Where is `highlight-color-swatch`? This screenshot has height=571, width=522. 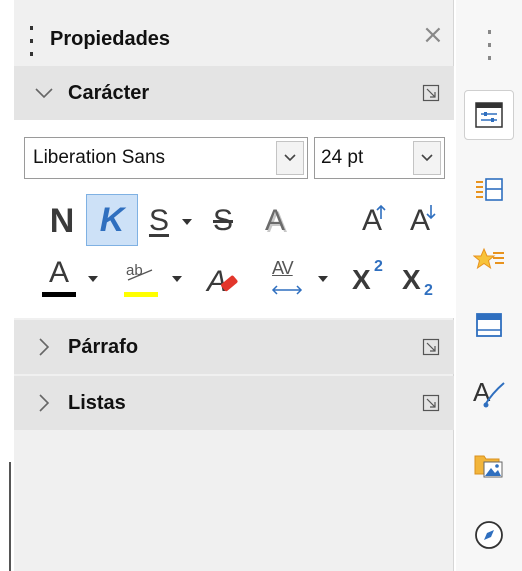 highlight-color-swatch is located at coordinates (141, 294).